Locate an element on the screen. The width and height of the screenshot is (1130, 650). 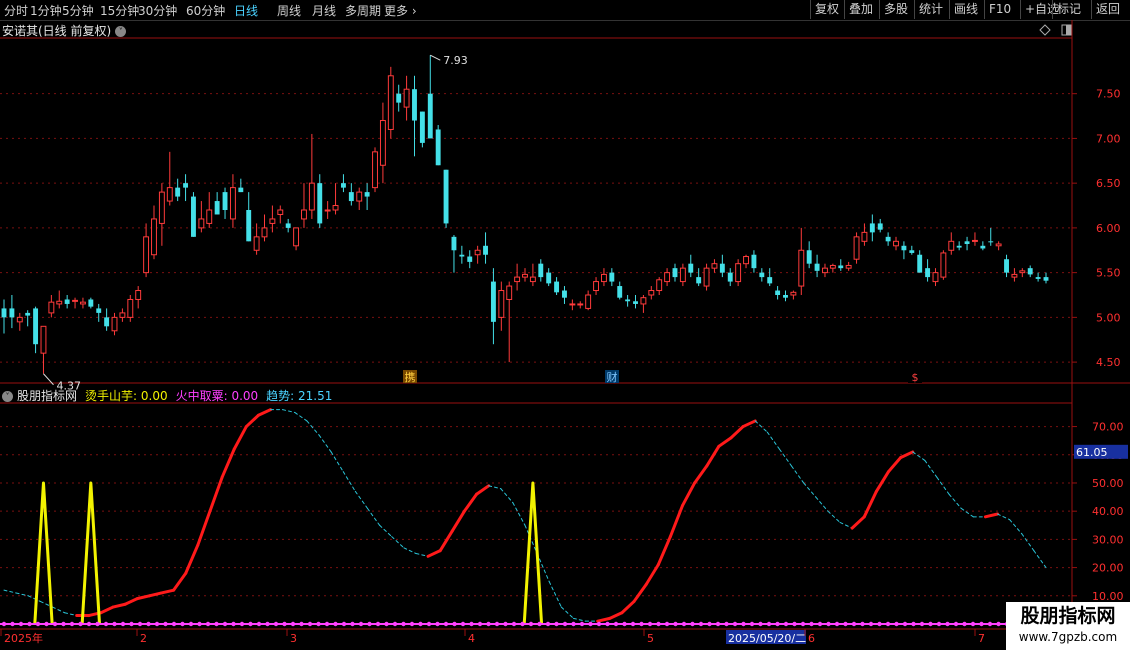
toolbar-button-2: 多股 is located at coordinates (895, 9).